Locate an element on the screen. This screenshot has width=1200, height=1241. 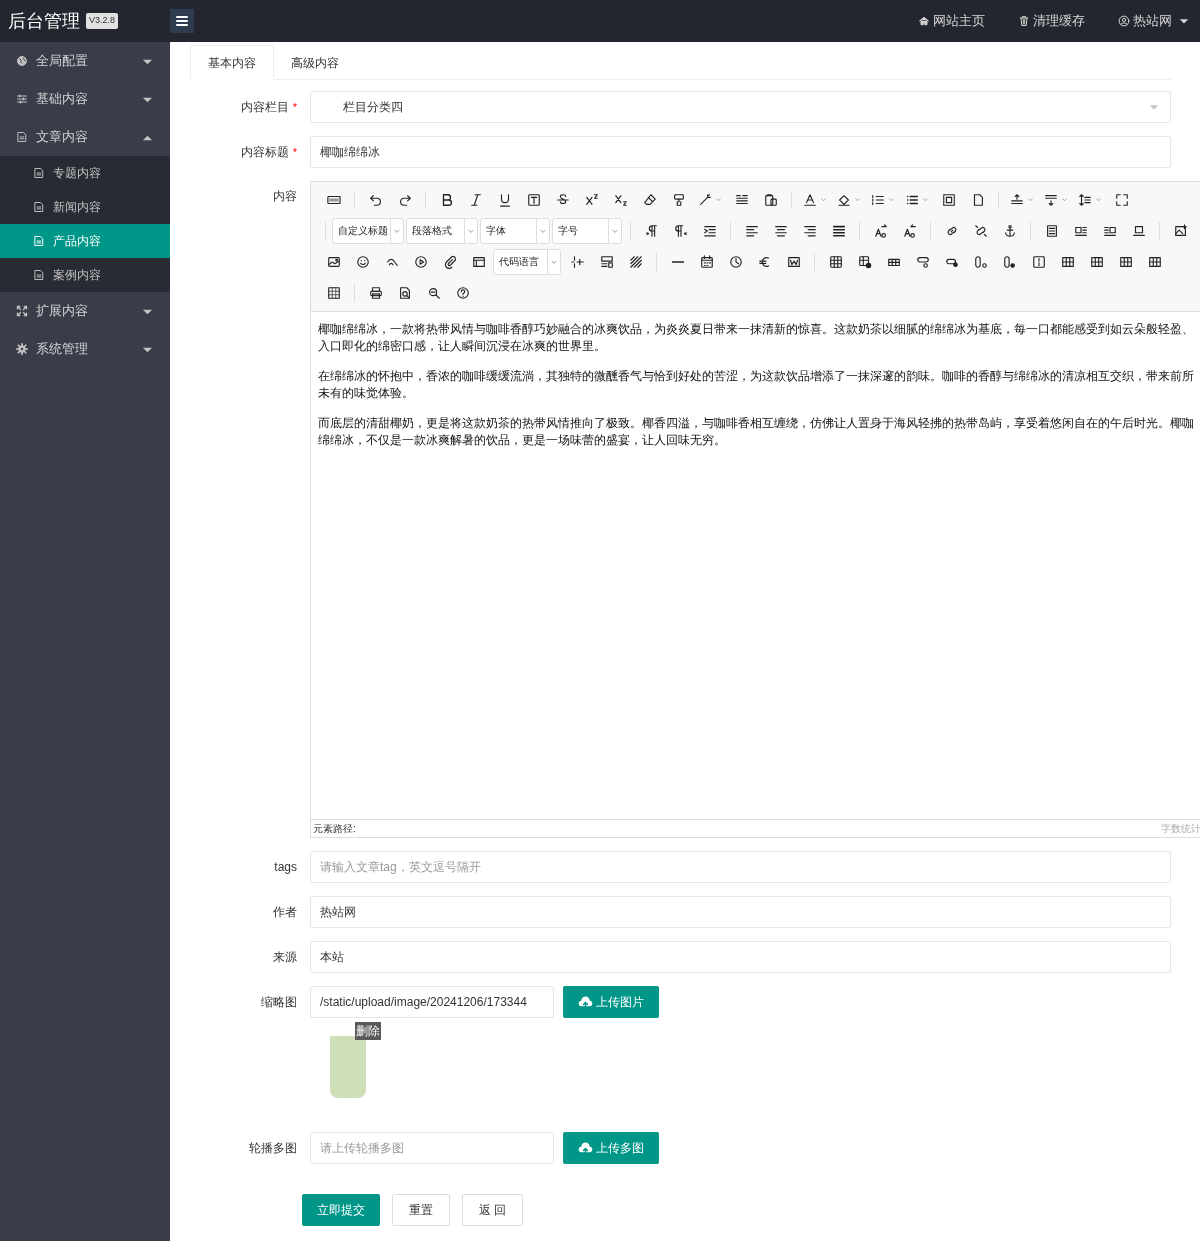
table-remove-icon is located at coordinates (864, 261).